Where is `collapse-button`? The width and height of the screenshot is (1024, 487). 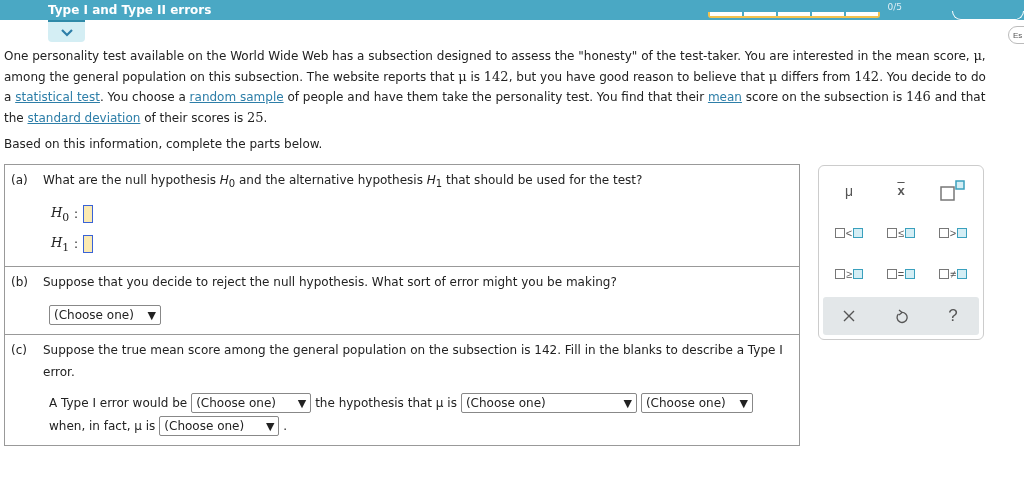 collapse-button is located at coordinates (66, 31).